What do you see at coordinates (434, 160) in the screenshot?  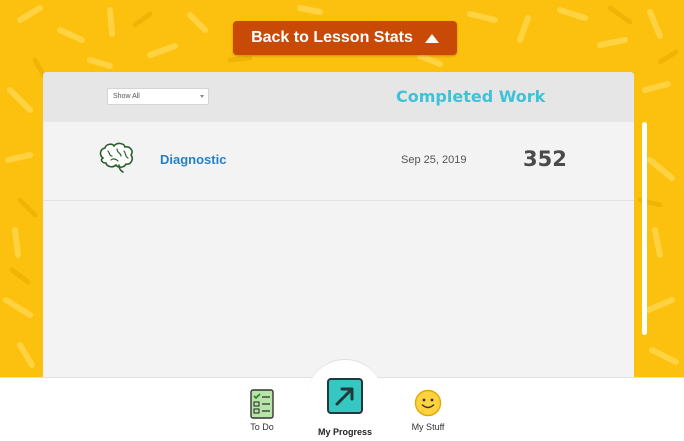 I see `work-date: Sep 25, 2019` at bounding box center [434, 160].